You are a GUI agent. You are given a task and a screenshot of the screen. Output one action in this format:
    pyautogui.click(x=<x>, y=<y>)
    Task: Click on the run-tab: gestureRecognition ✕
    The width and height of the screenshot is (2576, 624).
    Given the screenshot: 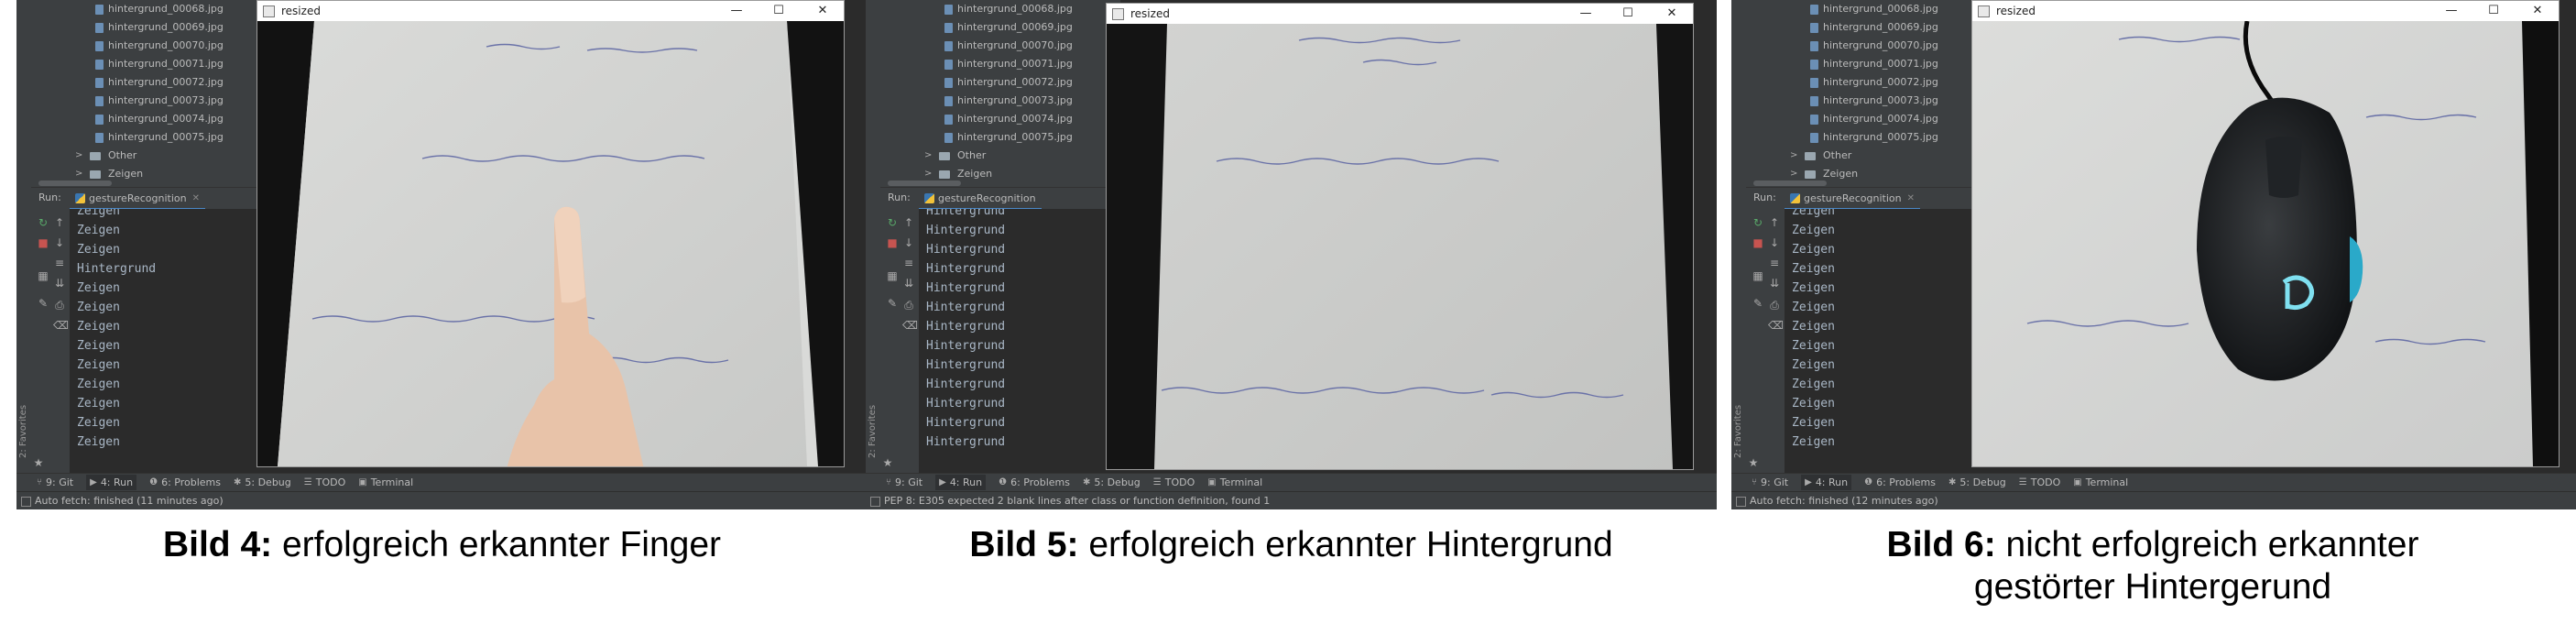 What is the action you would take?
    pyautogui.click(x=138, y=199)
    